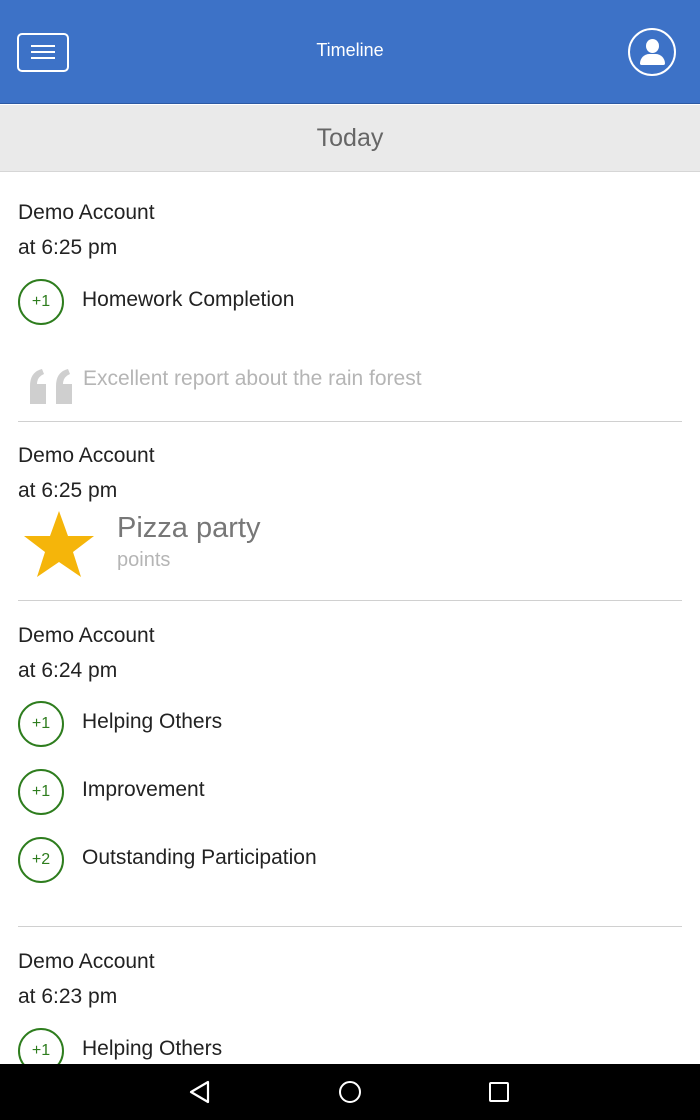 This screenshot has width=700, height=1120. I want to click on quote-icon, so click(51, 386).